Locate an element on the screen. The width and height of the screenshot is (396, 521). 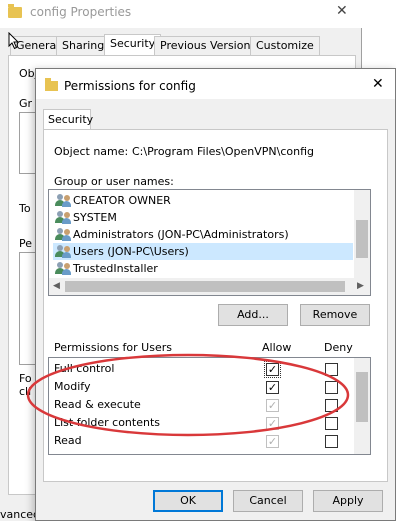
red-ellipse-annotation is located at coordinates (188, 395).